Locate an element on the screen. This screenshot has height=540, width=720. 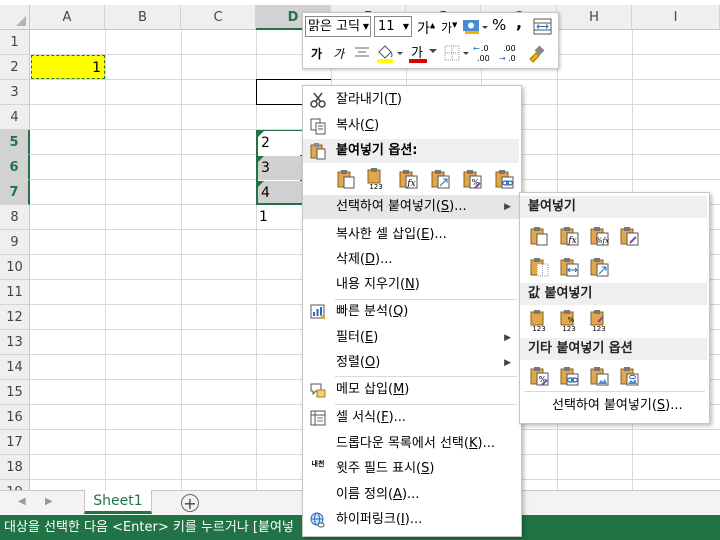
menu-item-clear-contents: 내용 지우기(N) is located at coordinates (411, 285).